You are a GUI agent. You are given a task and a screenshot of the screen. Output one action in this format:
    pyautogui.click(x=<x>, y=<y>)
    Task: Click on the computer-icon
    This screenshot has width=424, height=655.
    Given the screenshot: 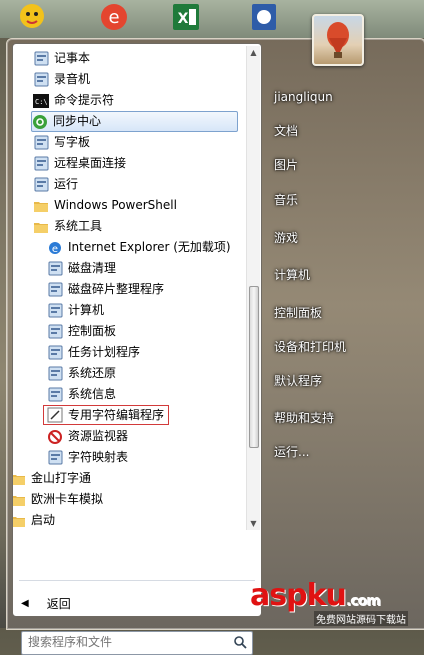 What is the action you would take?
    pyautogui.click(x=55, y=311)
    